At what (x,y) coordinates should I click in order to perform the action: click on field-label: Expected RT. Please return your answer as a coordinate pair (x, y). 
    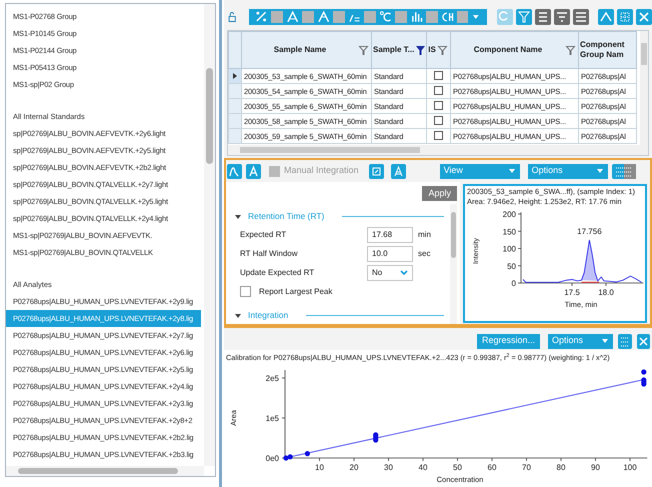
    Looking at the image, I should click on (264, 234).